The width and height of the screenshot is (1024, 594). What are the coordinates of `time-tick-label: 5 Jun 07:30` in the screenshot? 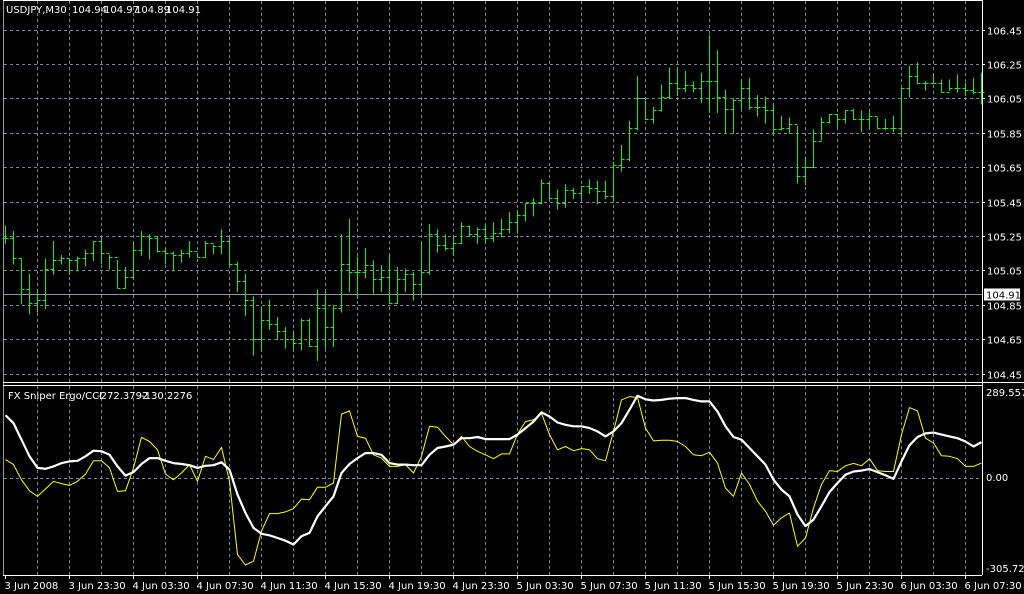 It's located at (609, 586).